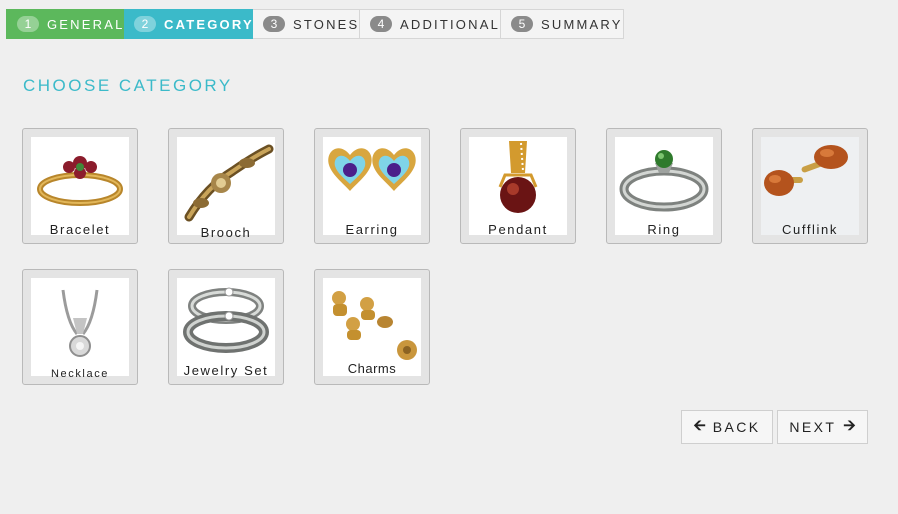  I want to click on category-card-charms: Charms, so click(372, 327).